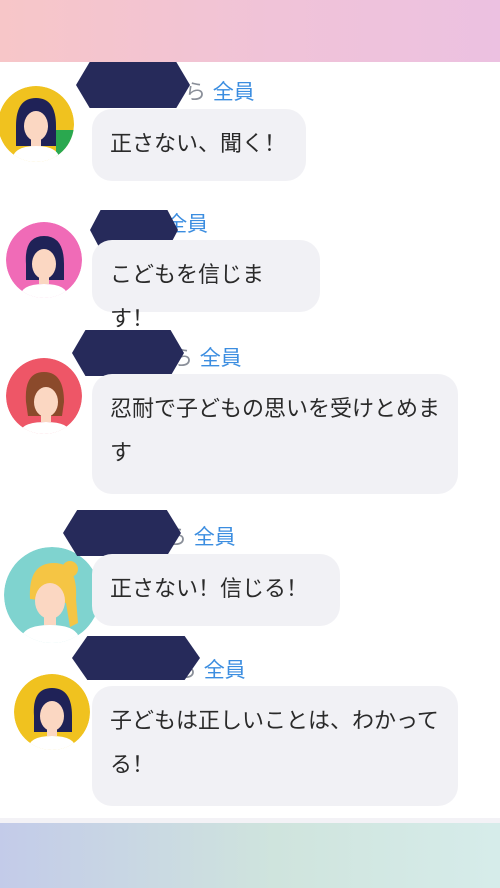  I want to click on bottom-gradient-band, so click(250, 855).